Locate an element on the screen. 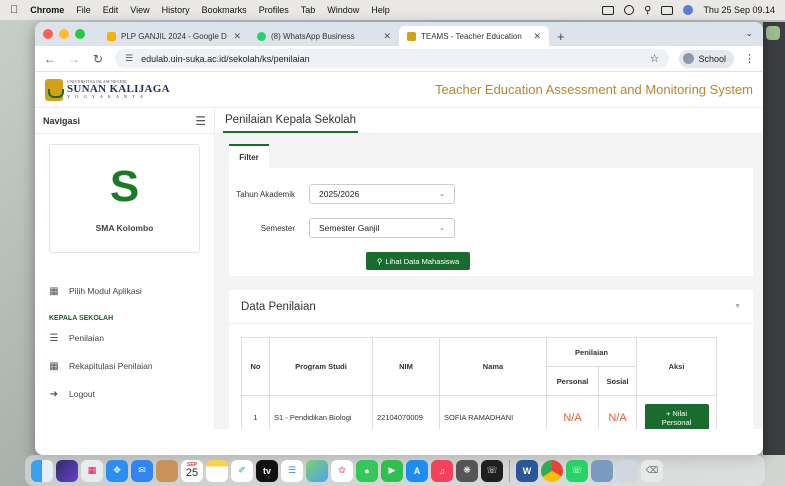  sidebar-item-pilih-modul: ▦ Pilih Modul Aplikasi is located at coordinates (124, 291).